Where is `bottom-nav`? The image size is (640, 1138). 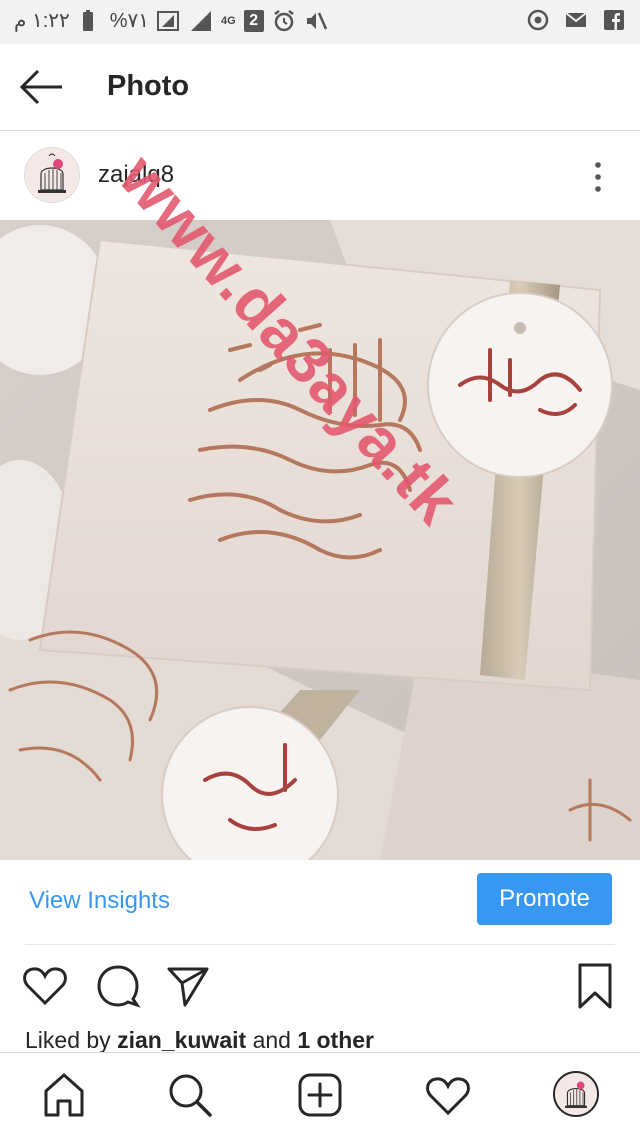 bottom-nav is located at coordinates (320, 1095).